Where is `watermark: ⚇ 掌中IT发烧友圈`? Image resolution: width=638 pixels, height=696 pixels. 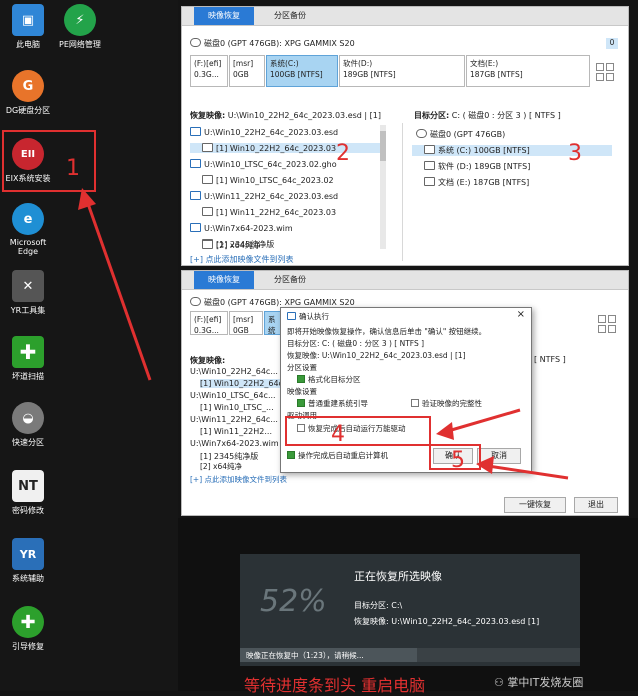 watermark: ⚇ 掌中IT发烧友圈 is located at coordinates (538, 682).